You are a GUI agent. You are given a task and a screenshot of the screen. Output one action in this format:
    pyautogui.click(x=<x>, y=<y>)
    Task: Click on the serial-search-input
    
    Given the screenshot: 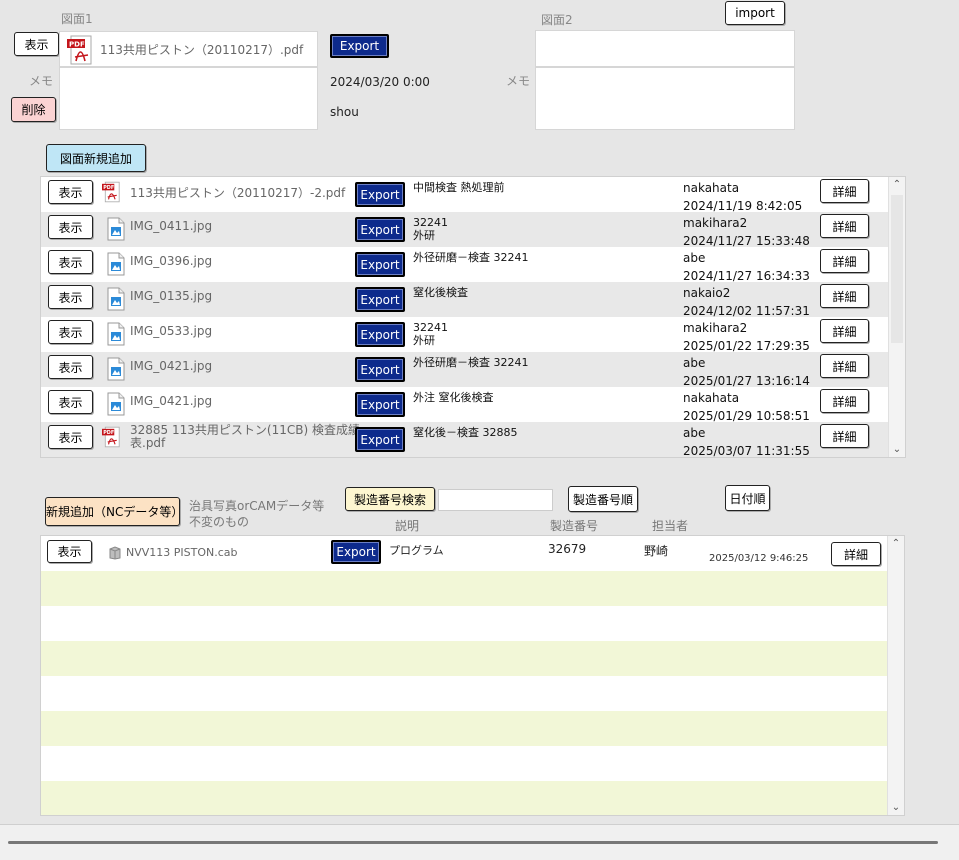 What is the action you would take?
    pyautogui.click(x=495, y=500)
    